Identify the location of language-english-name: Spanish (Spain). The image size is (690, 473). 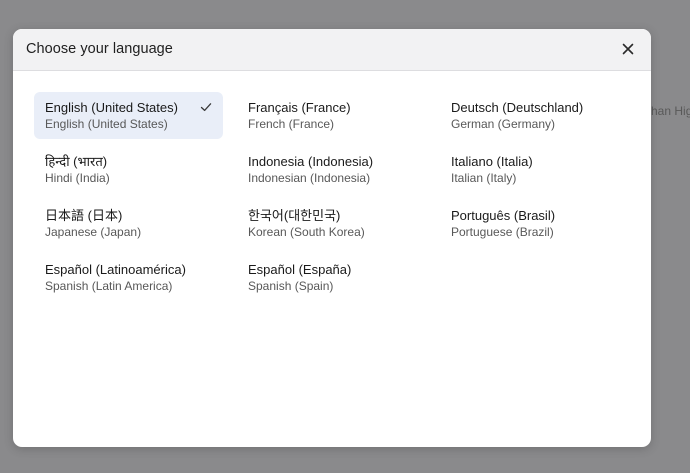
(291, 286).